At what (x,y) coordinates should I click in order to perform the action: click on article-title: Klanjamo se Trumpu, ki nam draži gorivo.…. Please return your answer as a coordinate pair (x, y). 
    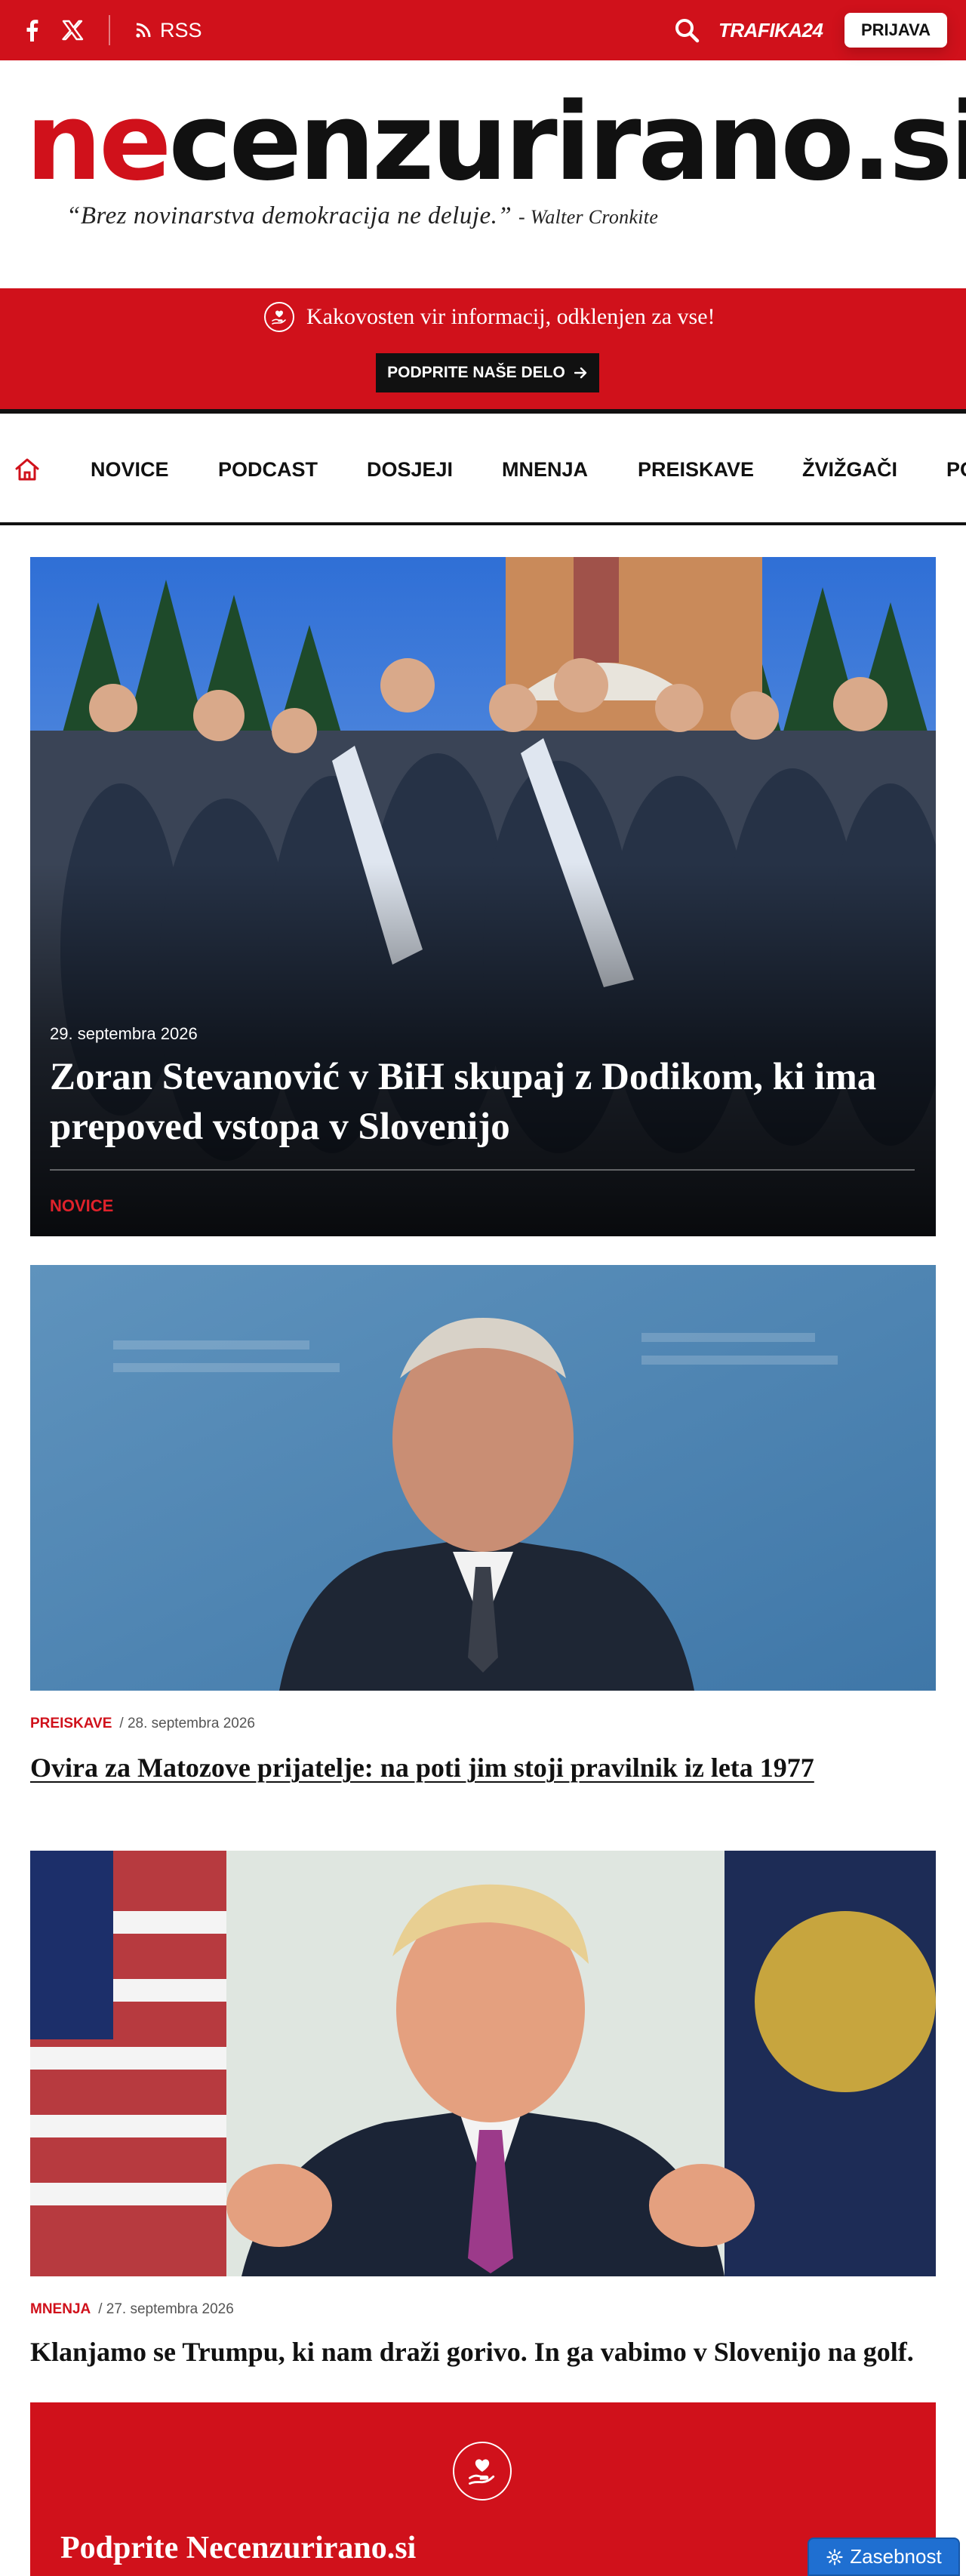
    Looking at the image, I should click on (483, 2351).